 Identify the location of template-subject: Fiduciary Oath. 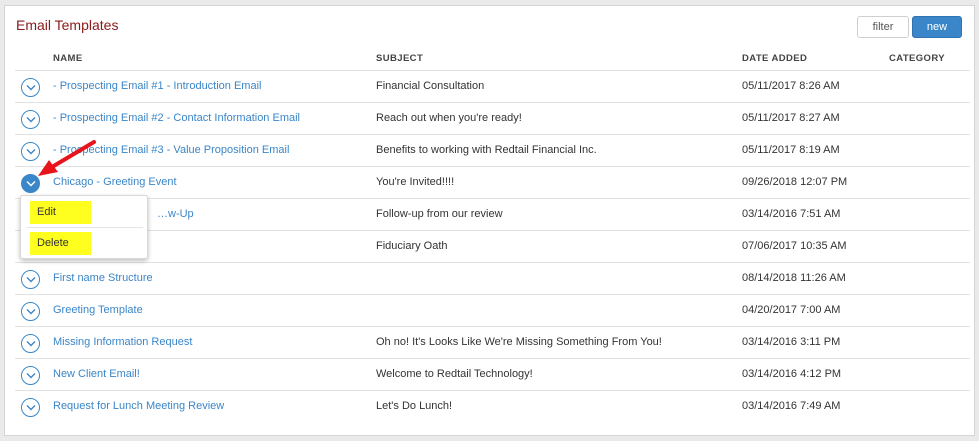
(412, 246).